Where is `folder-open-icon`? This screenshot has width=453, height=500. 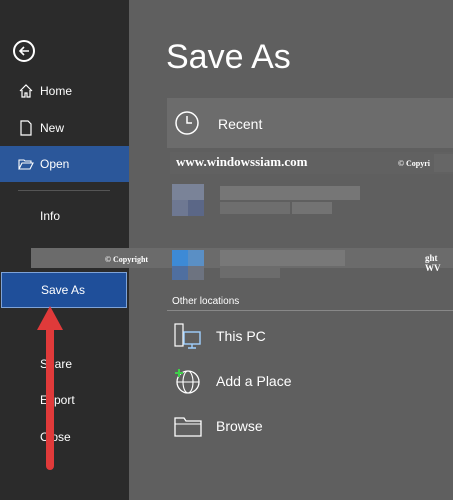
folder-open-icon is located at coordinates (26, 164).